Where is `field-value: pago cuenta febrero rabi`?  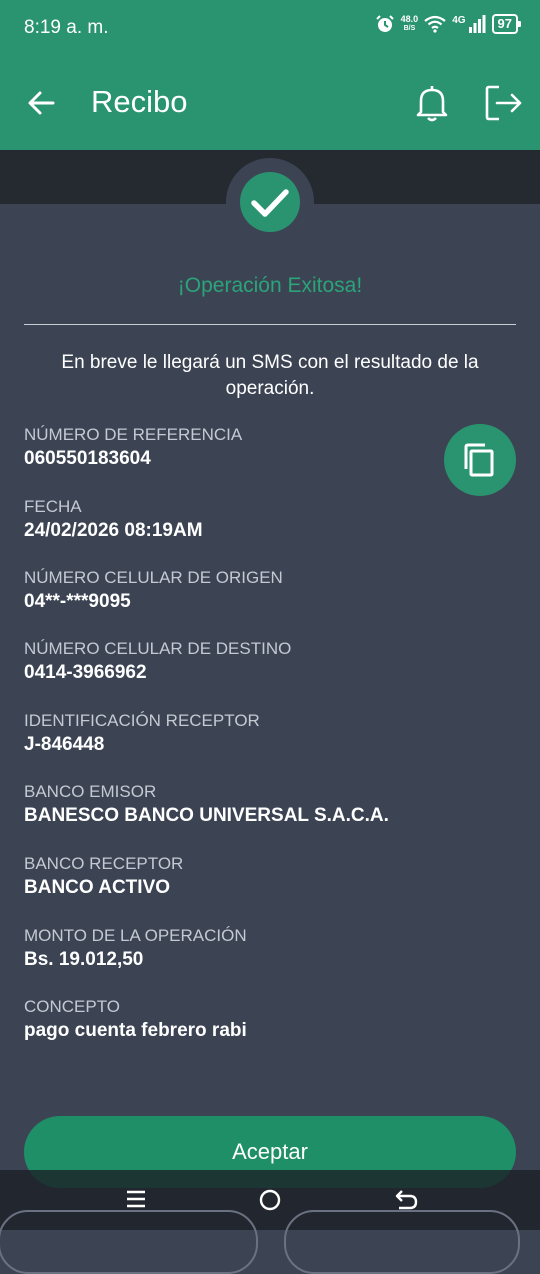 field-value: pago cuenta febrero rabi is located at coordinates (135, 1030).